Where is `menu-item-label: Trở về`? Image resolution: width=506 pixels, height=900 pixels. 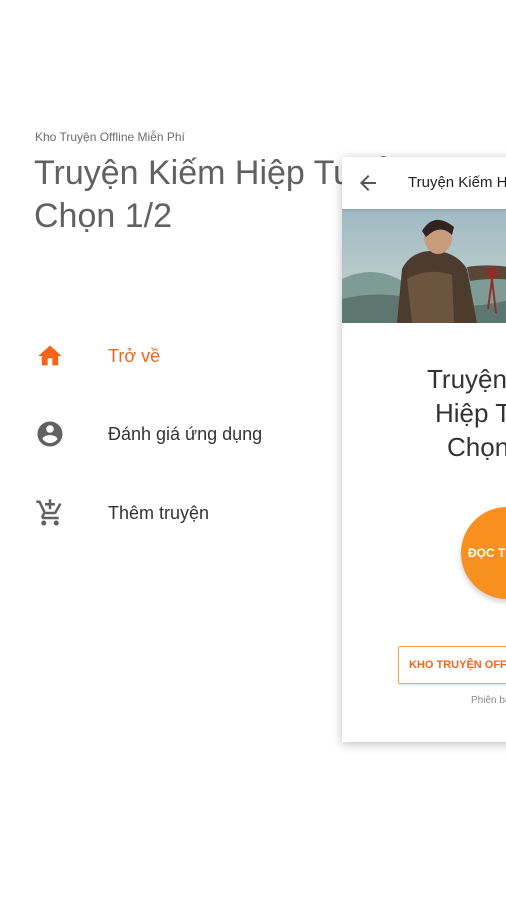 menu-item-label: Trở về is located at coordinates (134, 355).